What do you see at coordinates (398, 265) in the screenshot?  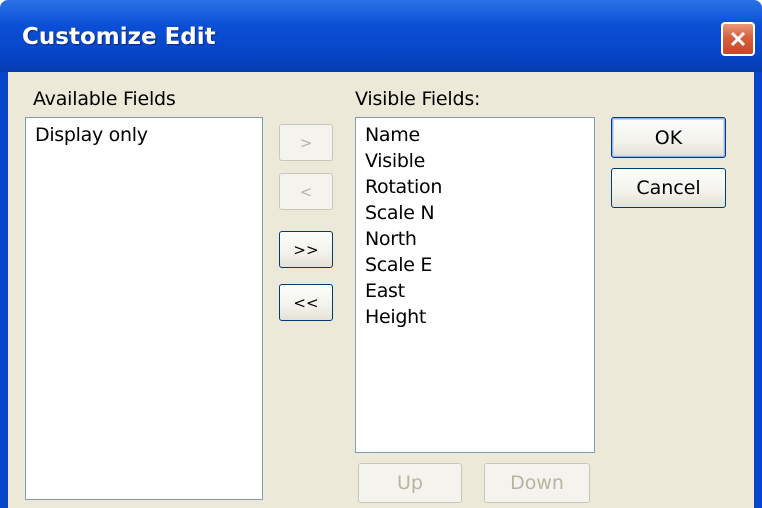 I see `visible-field-item: Scale E` at bounding box center [398, 265].